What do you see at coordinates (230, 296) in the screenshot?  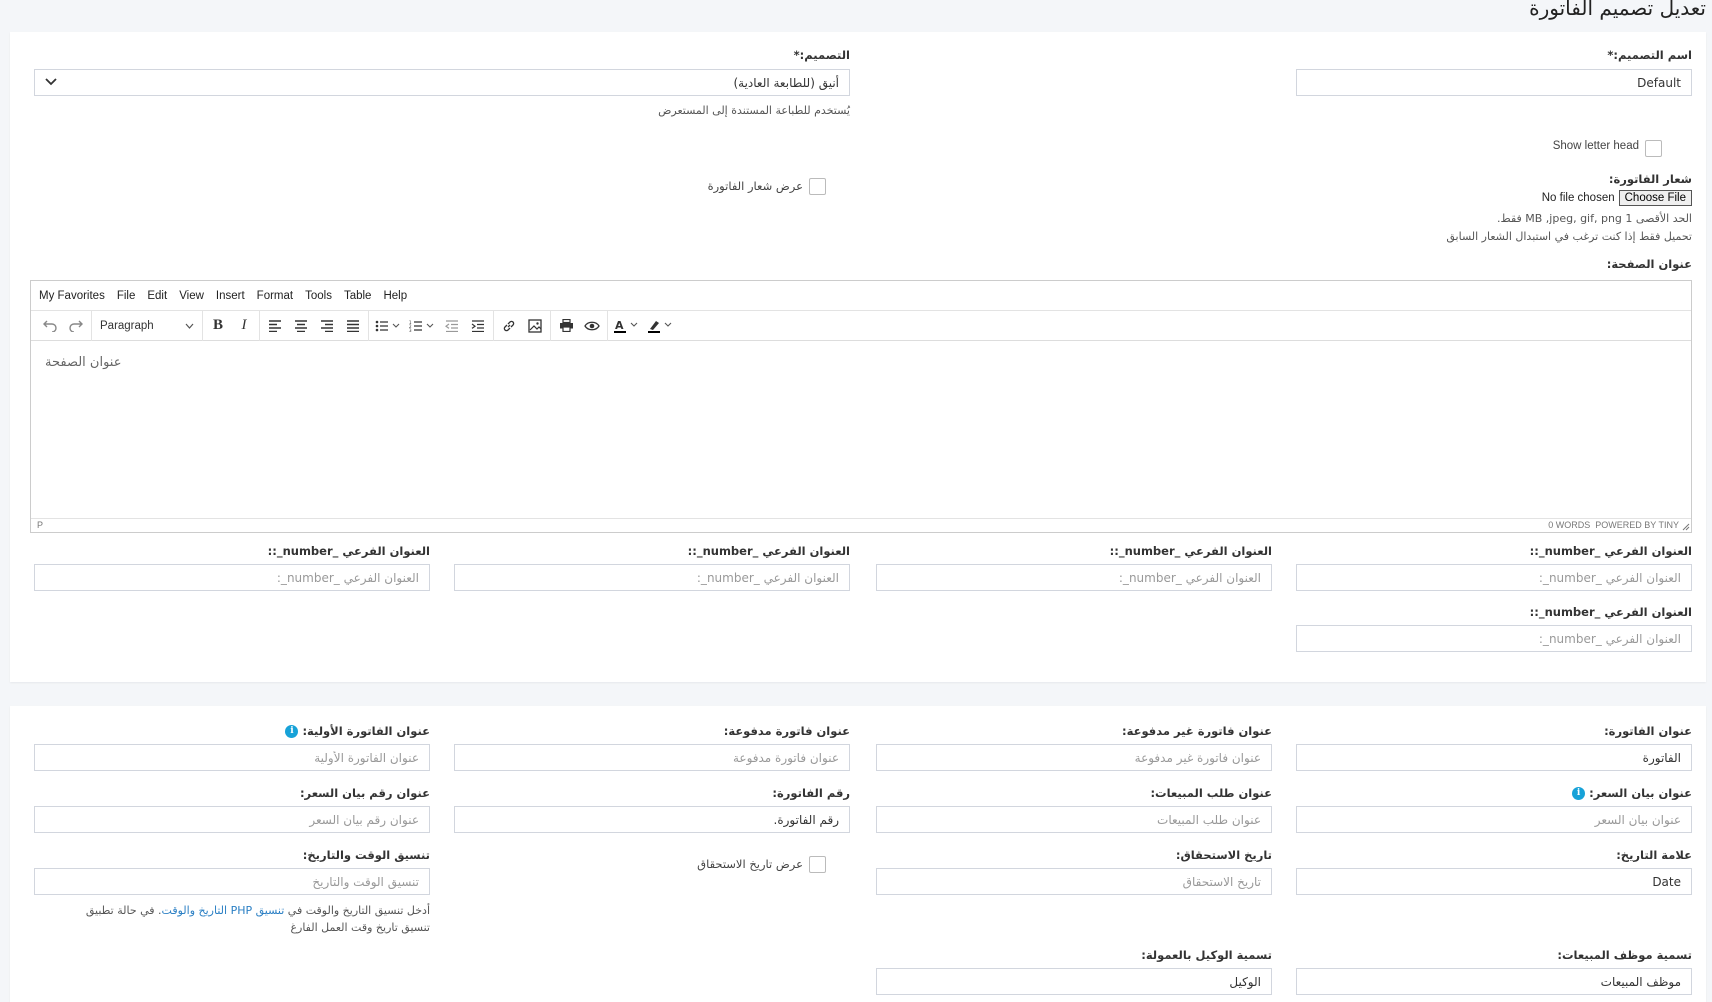 I see `menu-insert: Insert` at bounding box center [230, 296].